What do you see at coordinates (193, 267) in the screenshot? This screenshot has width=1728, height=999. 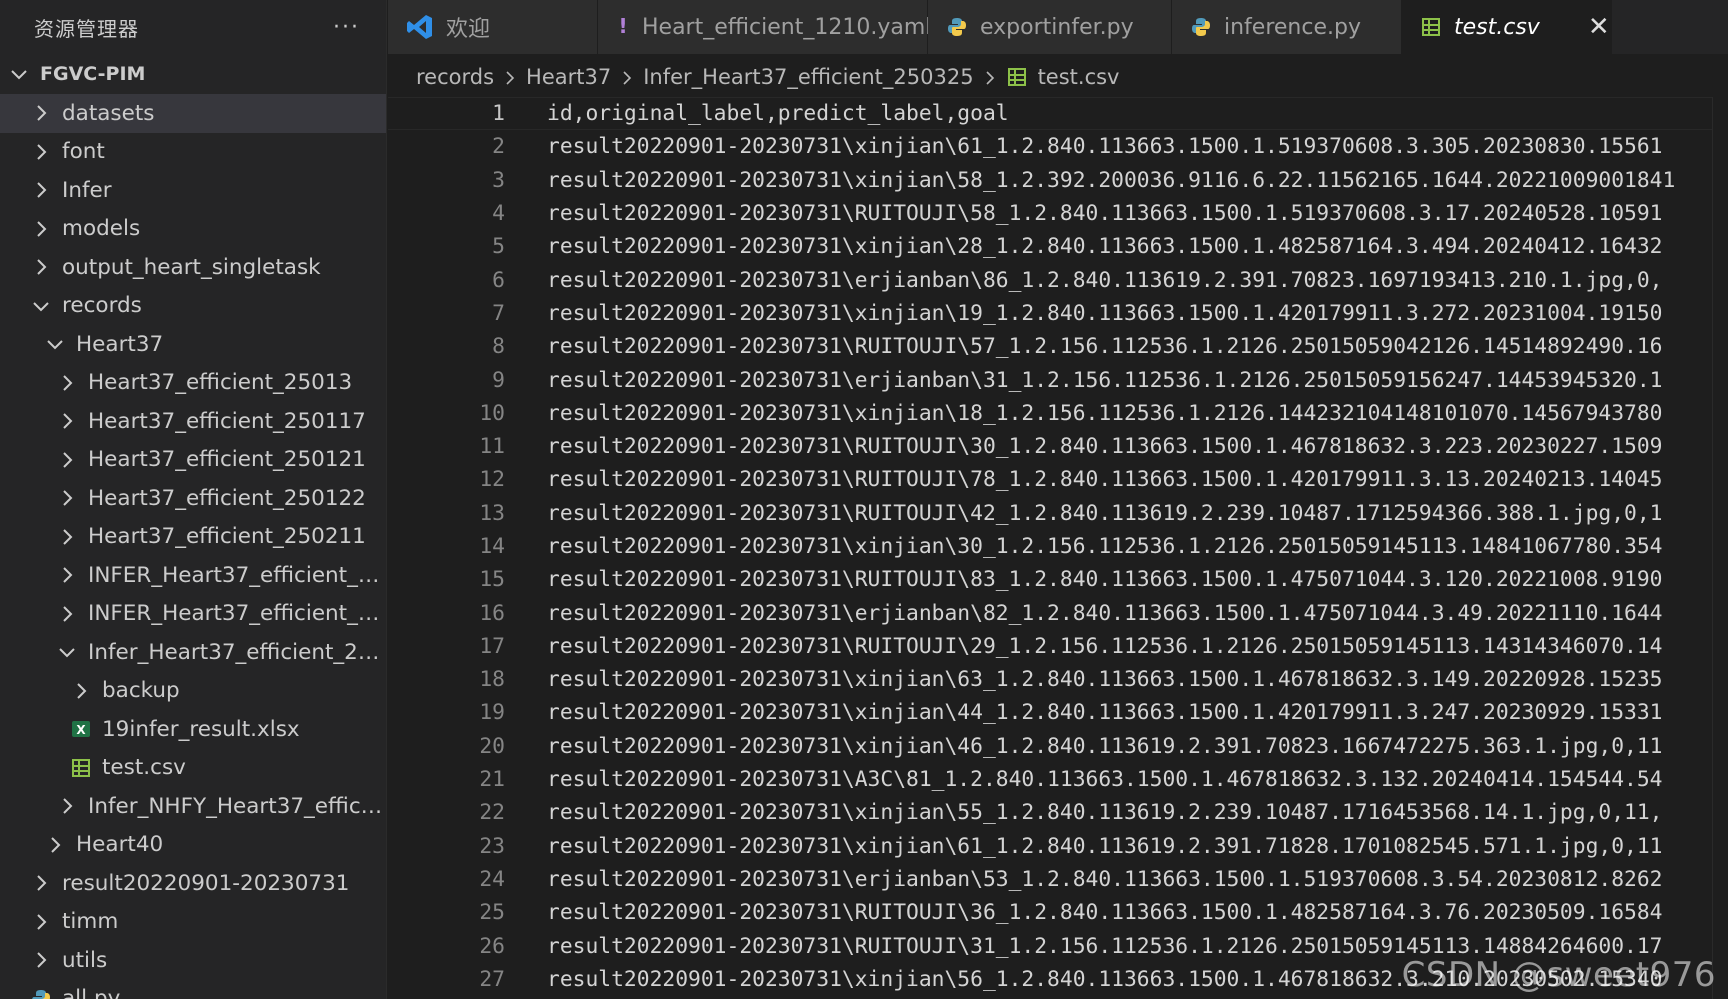 I see `tree-folder: output_heart_singletask` at bounding box center [193, 267].